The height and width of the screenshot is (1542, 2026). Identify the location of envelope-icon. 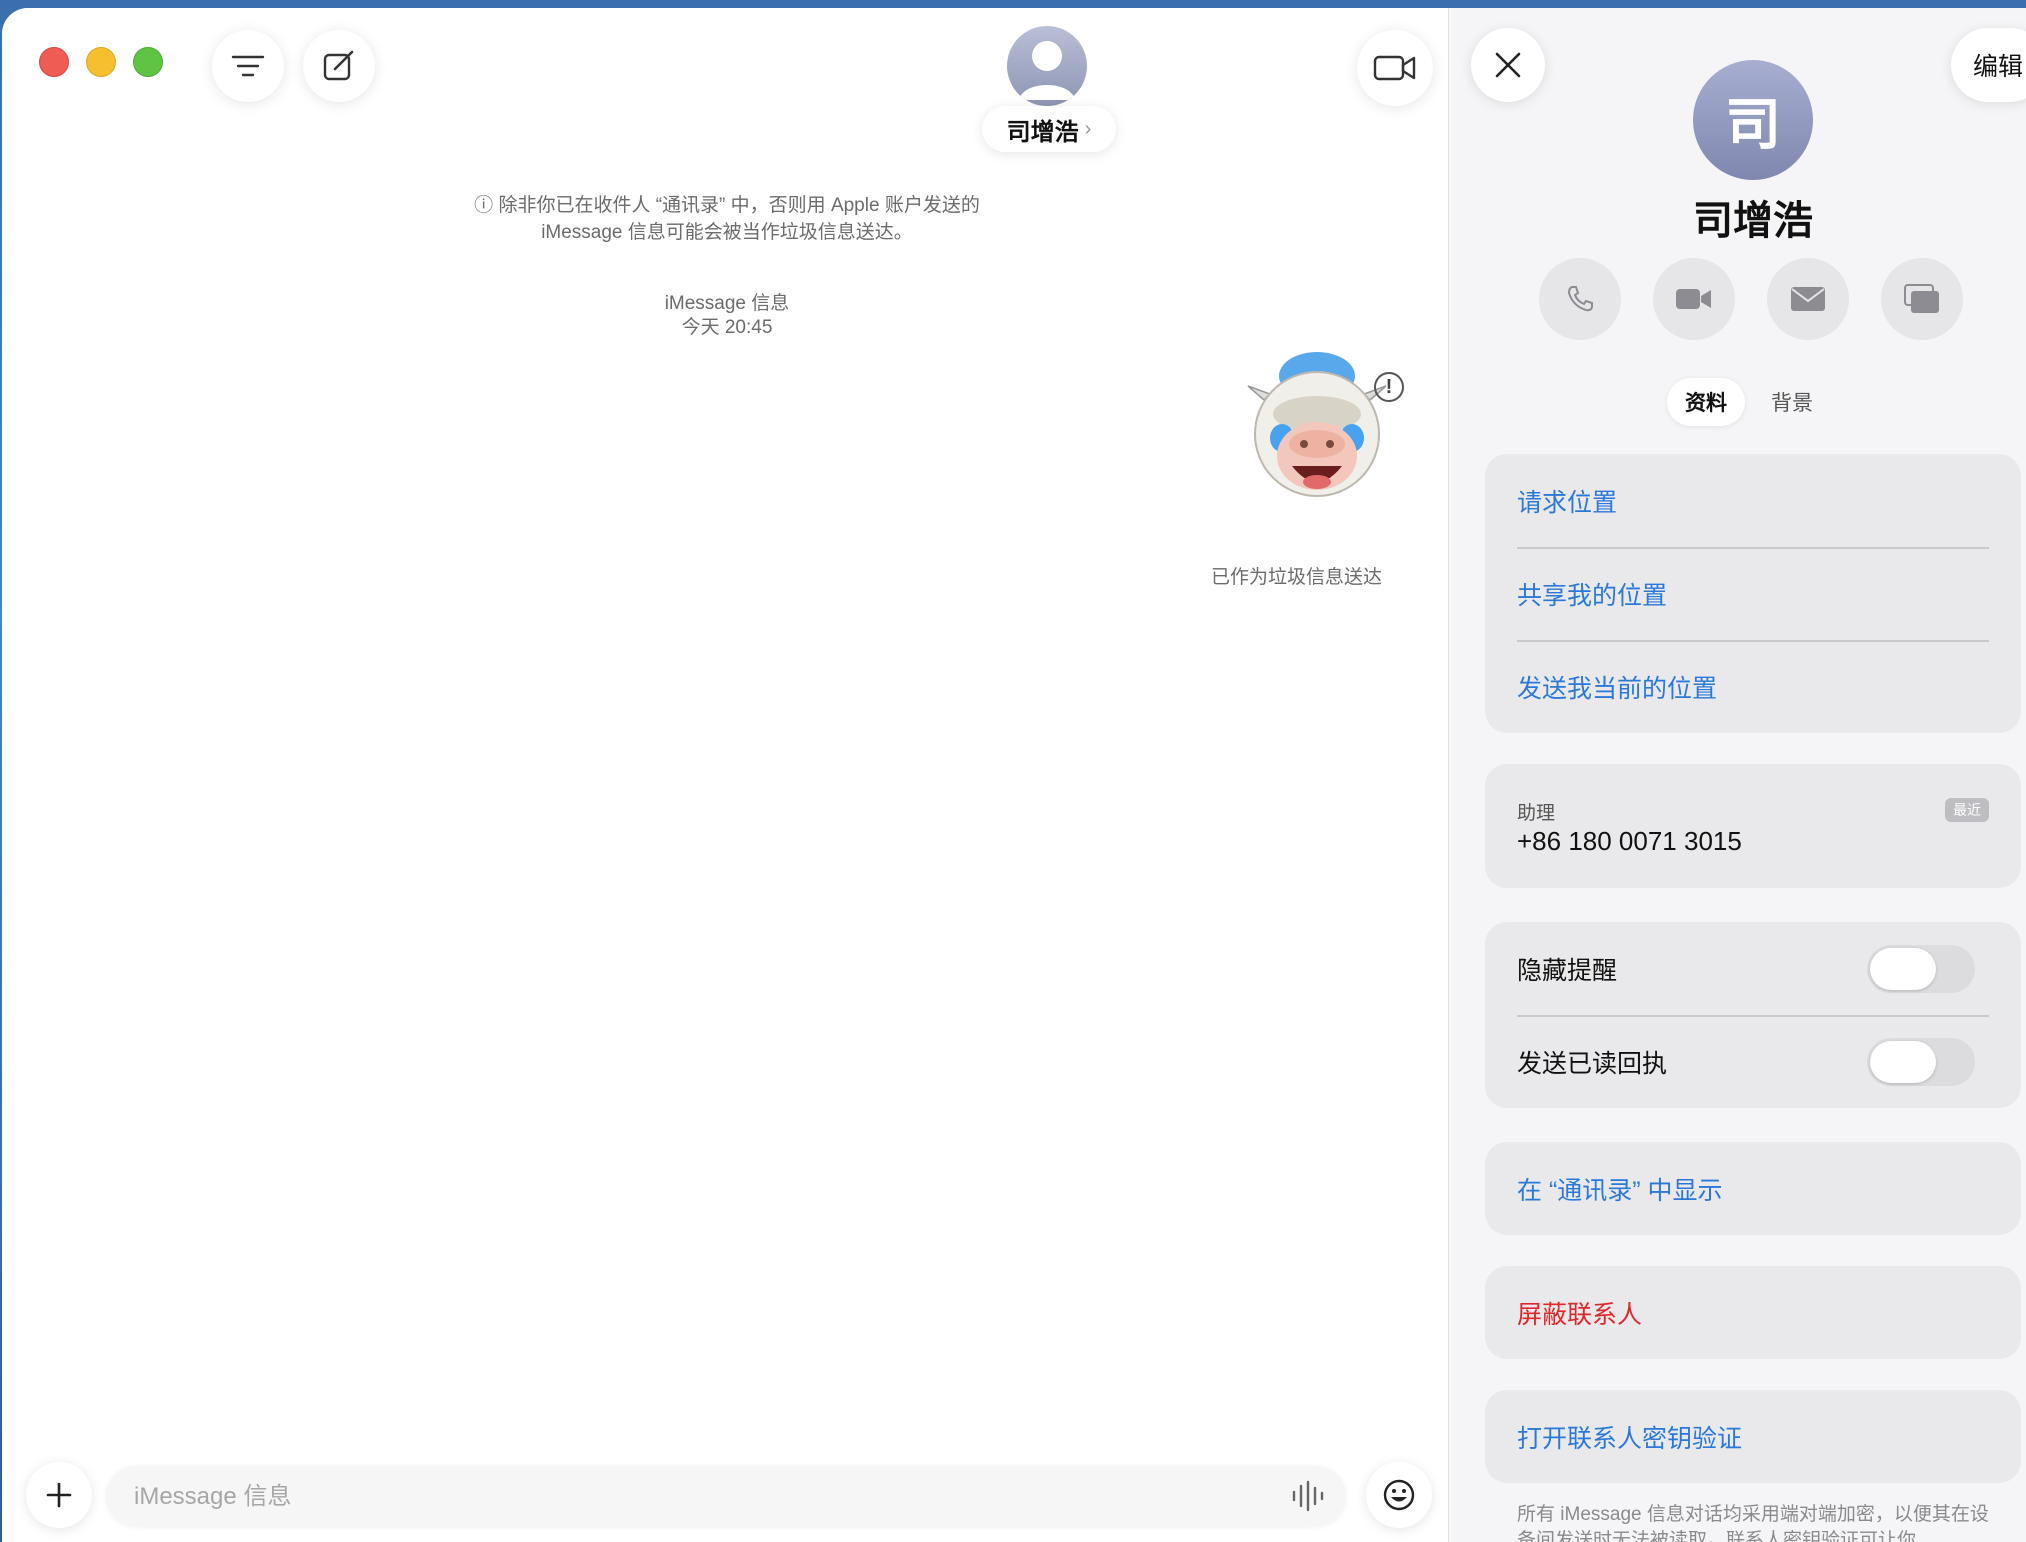
(1808, 299).